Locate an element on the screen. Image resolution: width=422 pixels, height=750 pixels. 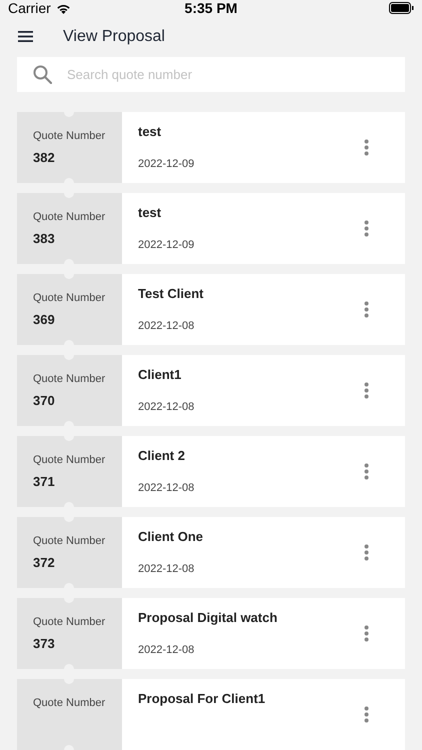
carrier-label: Carrier is located at coordinates (29, 8).